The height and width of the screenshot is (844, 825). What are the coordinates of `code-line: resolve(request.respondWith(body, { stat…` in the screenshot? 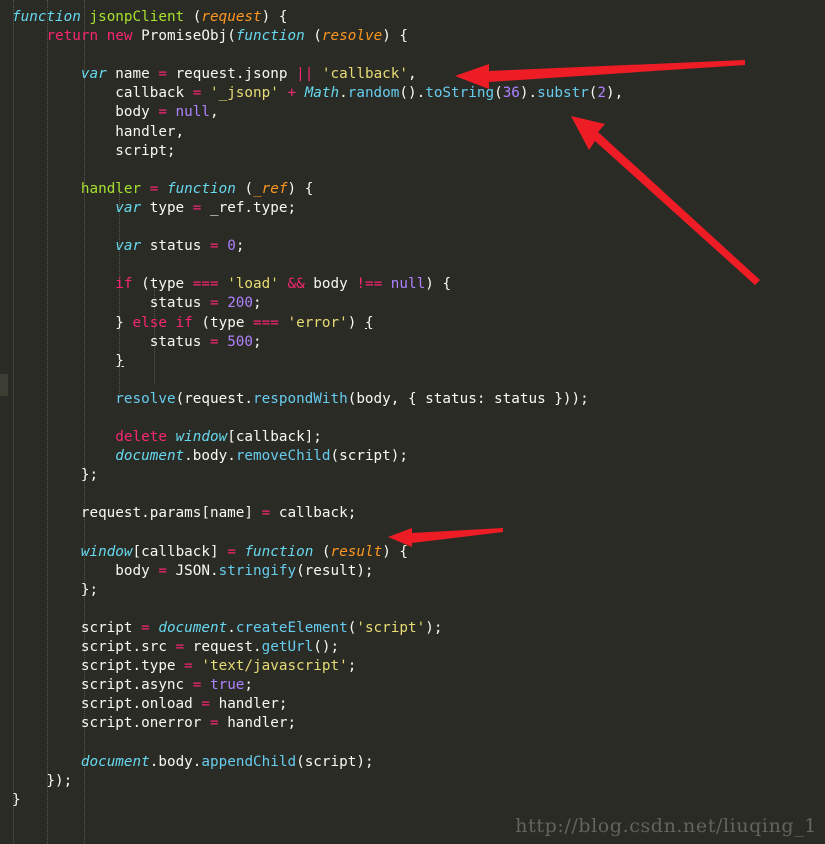 It's located at (412, 399).